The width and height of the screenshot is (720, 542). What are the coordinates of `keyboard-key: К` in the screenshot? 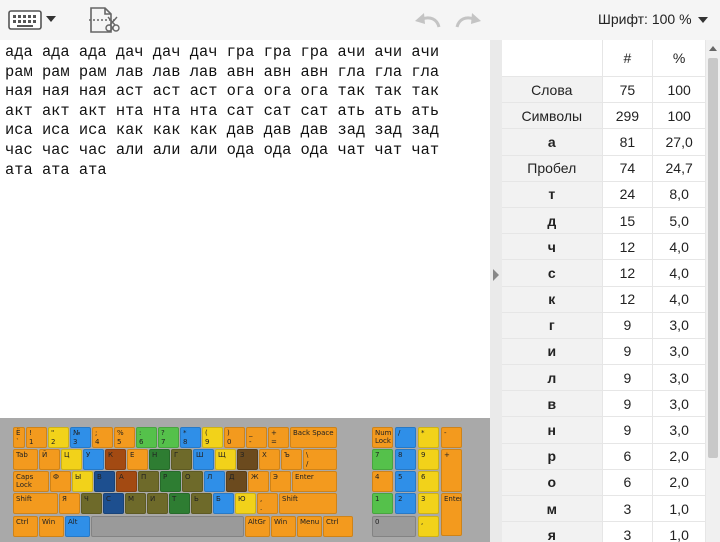 It's located at (115, 459).